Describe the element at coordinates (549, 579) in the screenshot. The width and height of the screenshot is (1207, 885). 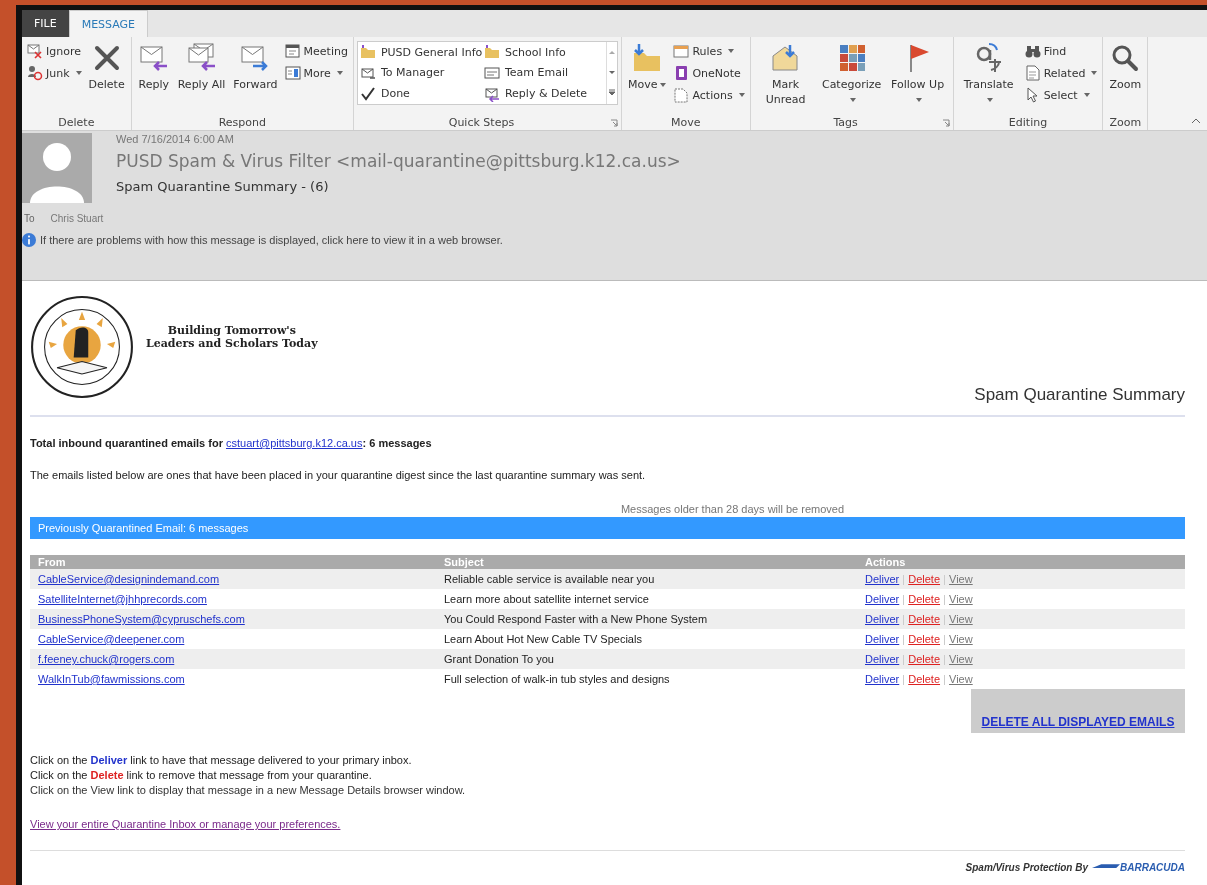
I see `subject-text: Reliable cable service is available near you` at that location.